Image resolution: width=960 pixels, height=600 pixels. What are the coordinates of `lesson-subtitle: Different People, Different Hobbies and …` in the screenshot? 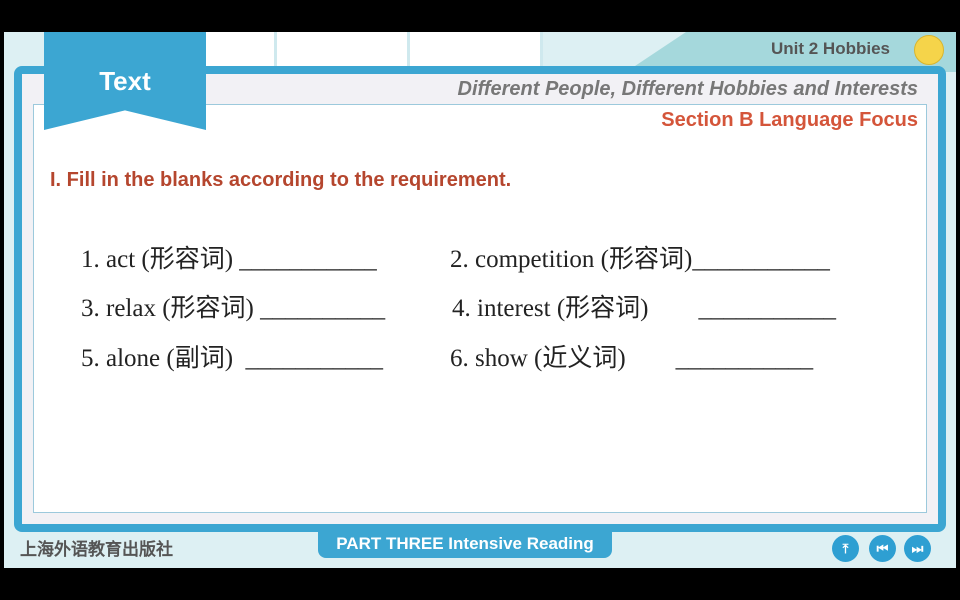 It's located at (687, 89).